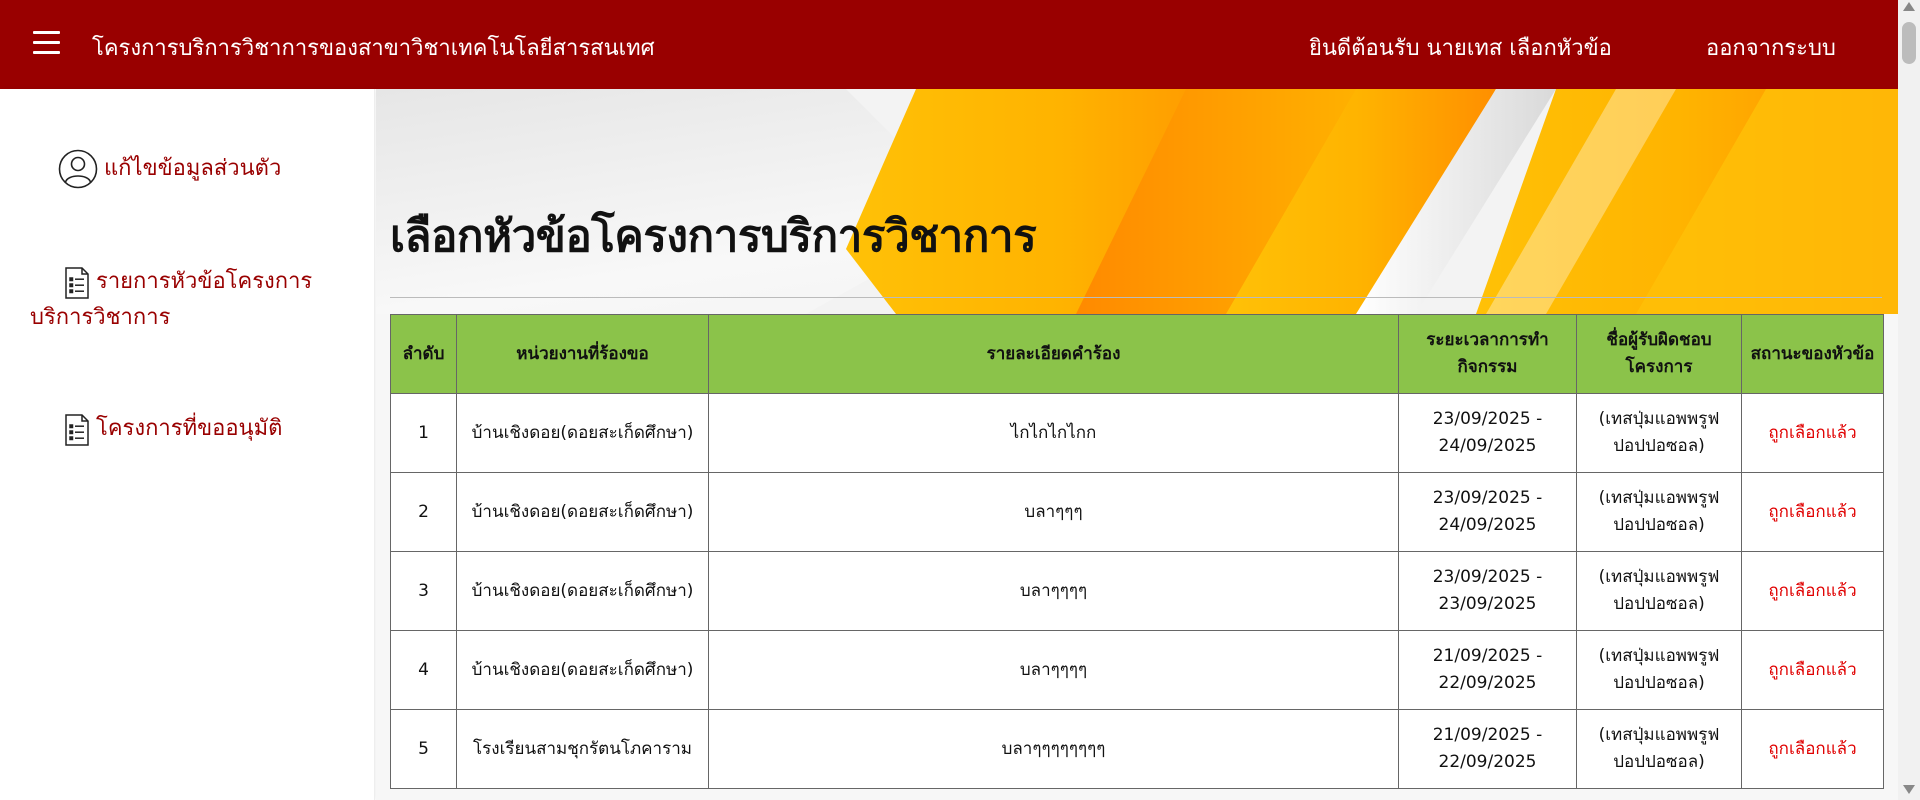  I want to click on sidebar-item-edit-profile: แก้ไขข้อมูลส่วนตัว, so click(208, 169).